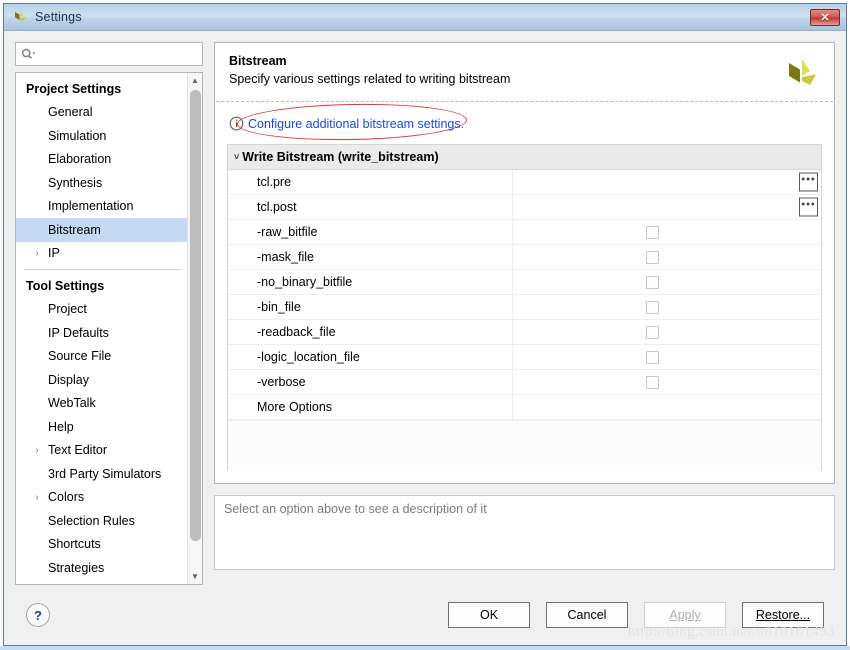 This screenshot has height=650, width=850. I want to click on table-row: -no_binary_bitfile, so click(524, 282).